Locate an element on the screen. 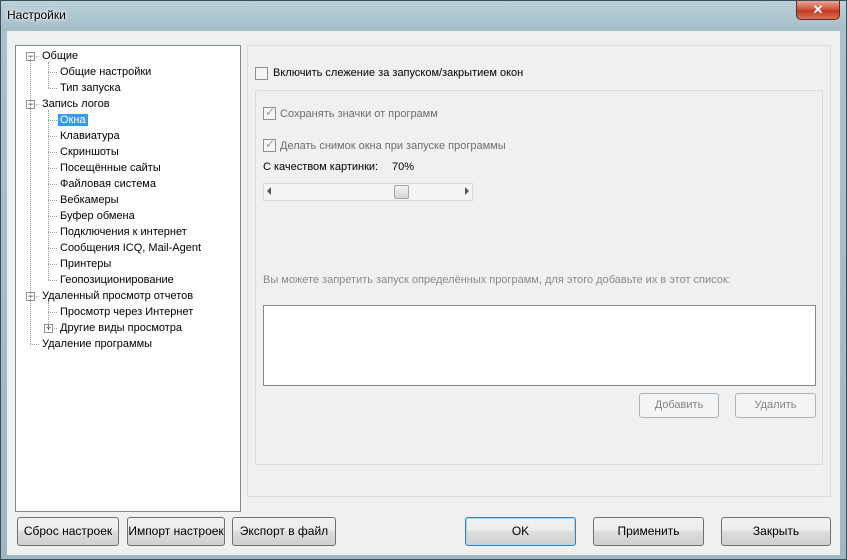 The height and width of the screenshot is (560, 847). tree-item-label: Удаленный просмотр отчетов is located at coordinates (118, 296).